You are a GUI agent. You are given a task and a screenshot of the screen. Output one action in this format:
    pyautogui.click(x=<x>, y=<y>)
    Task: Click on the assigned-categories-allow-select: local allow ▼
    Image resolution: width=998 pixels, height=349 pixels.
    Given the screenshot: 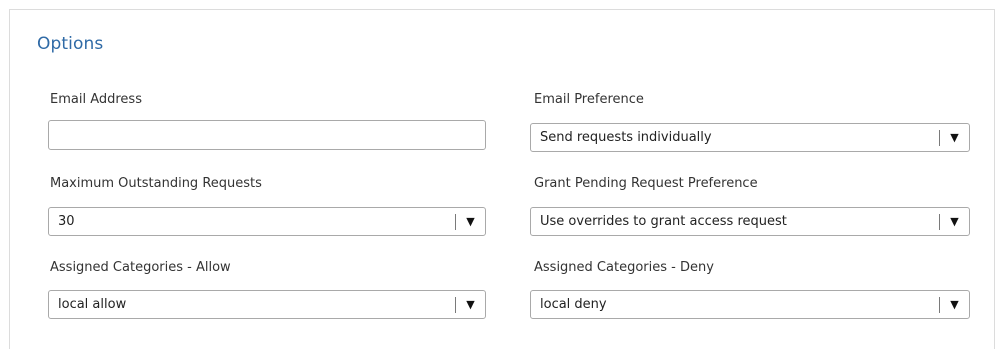 What is the action you would take?
    pyautogui.click(x=267, y=304)
    